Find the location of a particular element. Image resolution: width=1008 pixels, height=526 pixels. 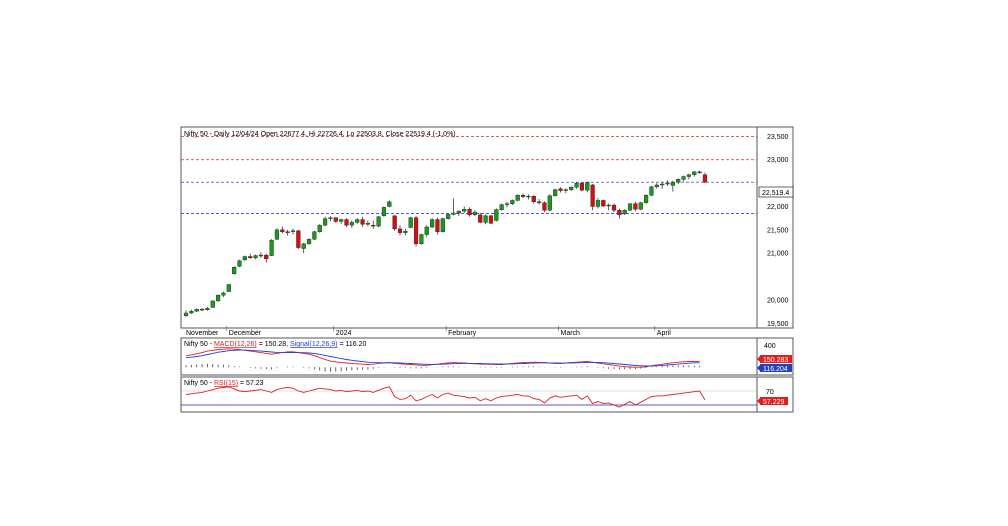

rsi-tag: 57.229 is located at coordinates (774, 402).